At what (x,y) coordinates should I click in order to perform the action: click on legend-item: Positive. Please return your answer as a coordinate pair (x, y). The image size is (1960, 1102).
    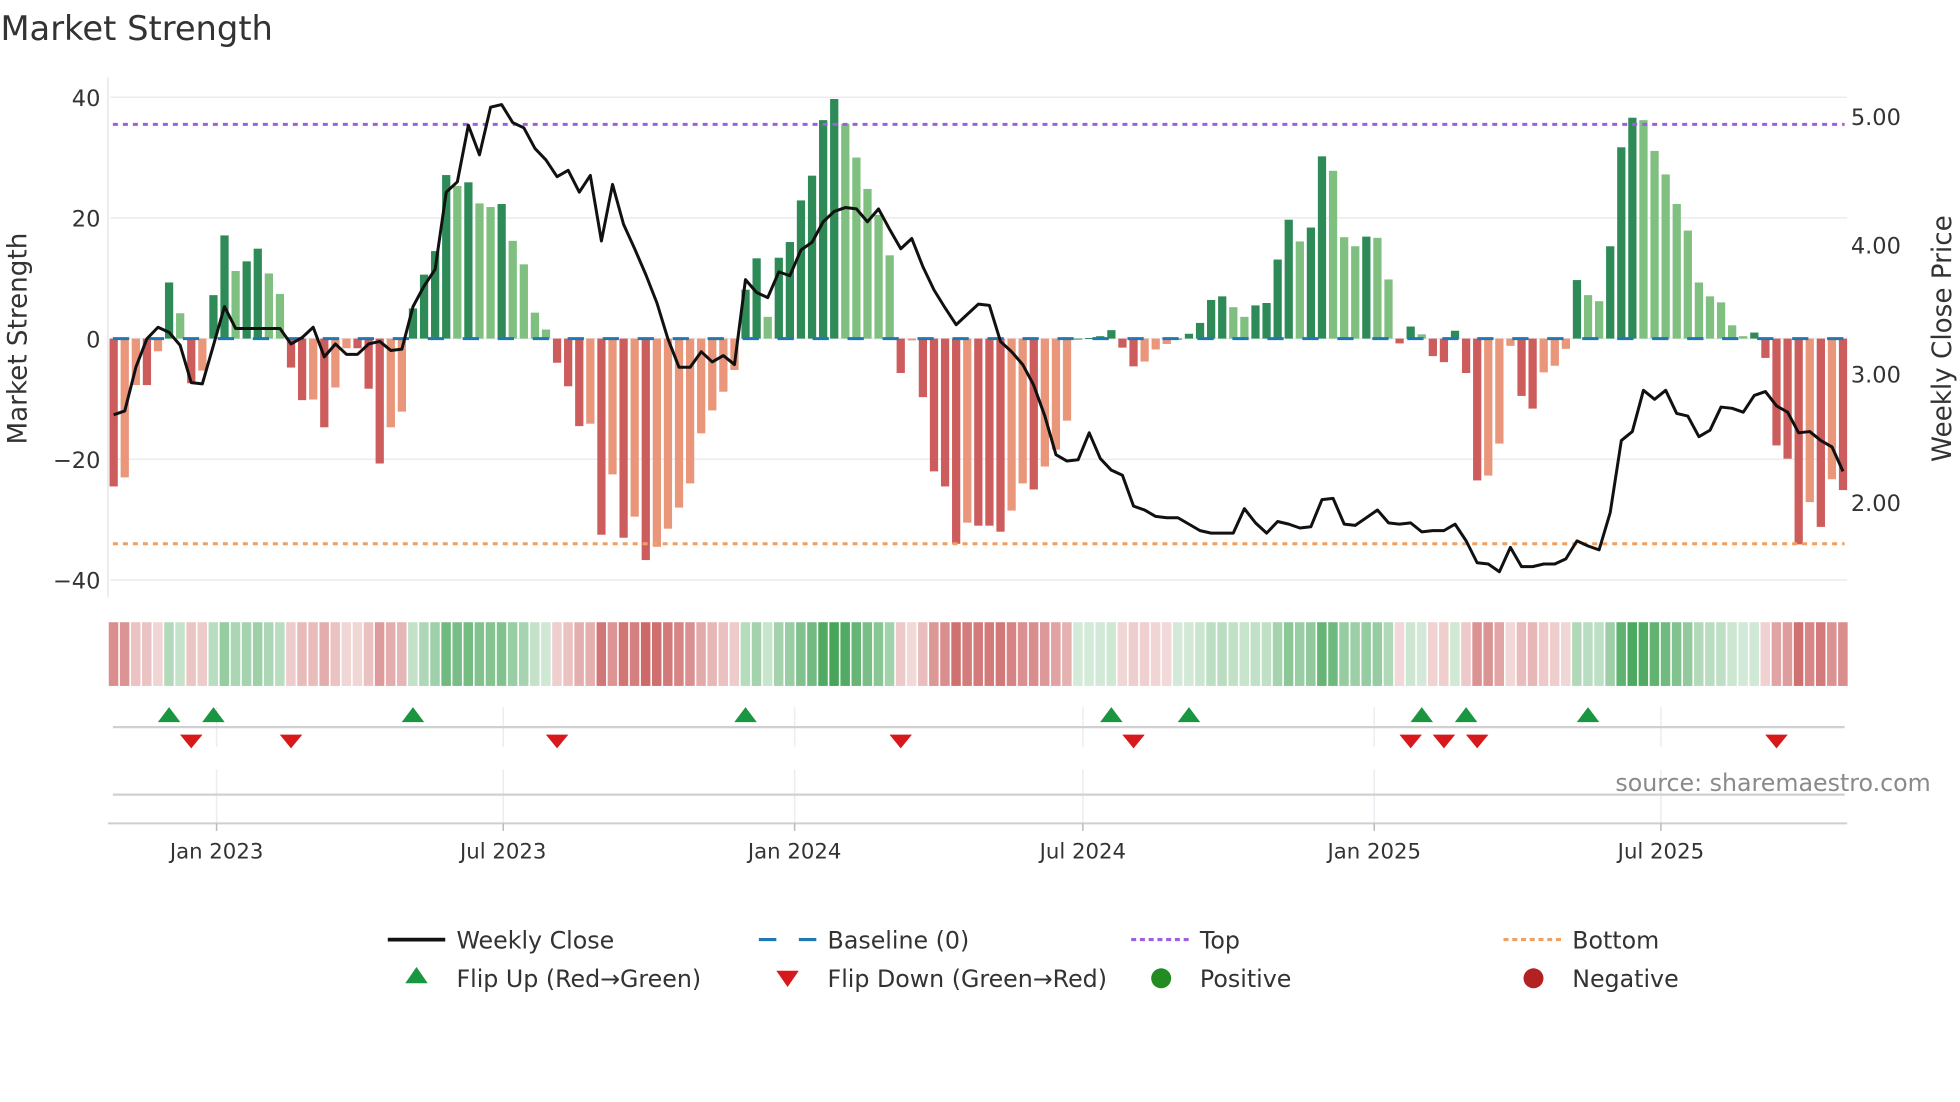
    Looking at the image, I should click on (1221, 979).